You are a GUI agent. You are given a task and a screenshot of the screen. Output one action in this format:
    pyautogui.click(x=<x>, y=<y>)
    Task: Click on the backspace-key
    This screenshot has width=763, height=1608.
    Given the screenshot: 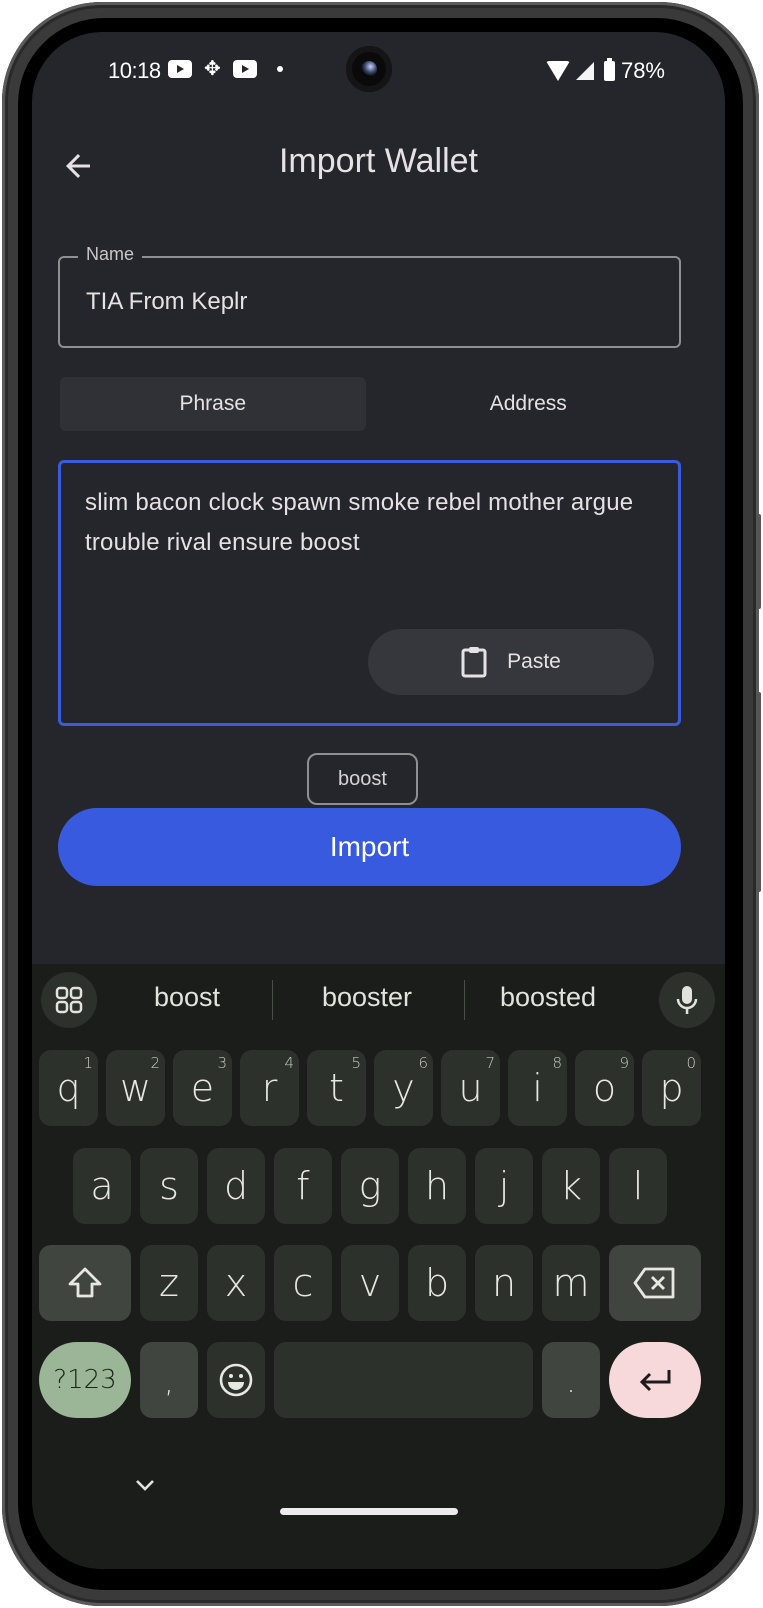 What is the action you would take?
    pyautogui.click(x=655, y=1283)
    